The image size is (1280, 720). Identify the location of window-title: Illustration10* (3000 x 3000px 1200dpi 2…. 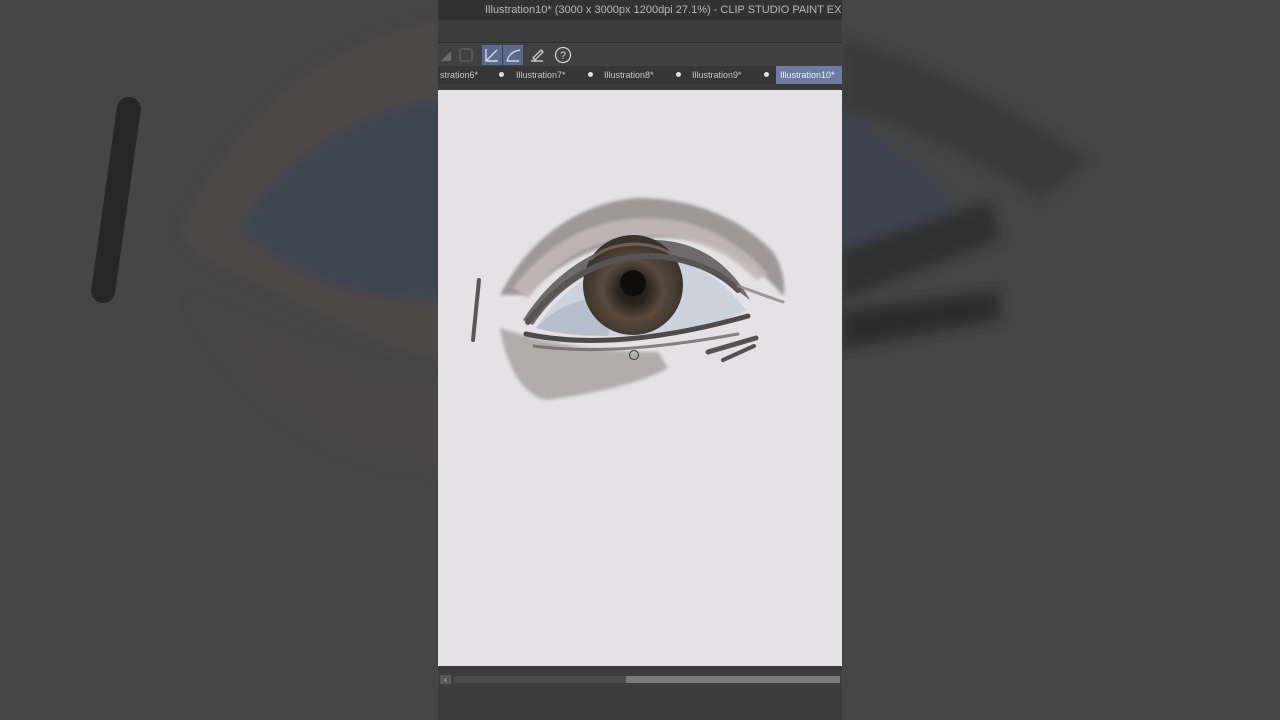
(663, 10).